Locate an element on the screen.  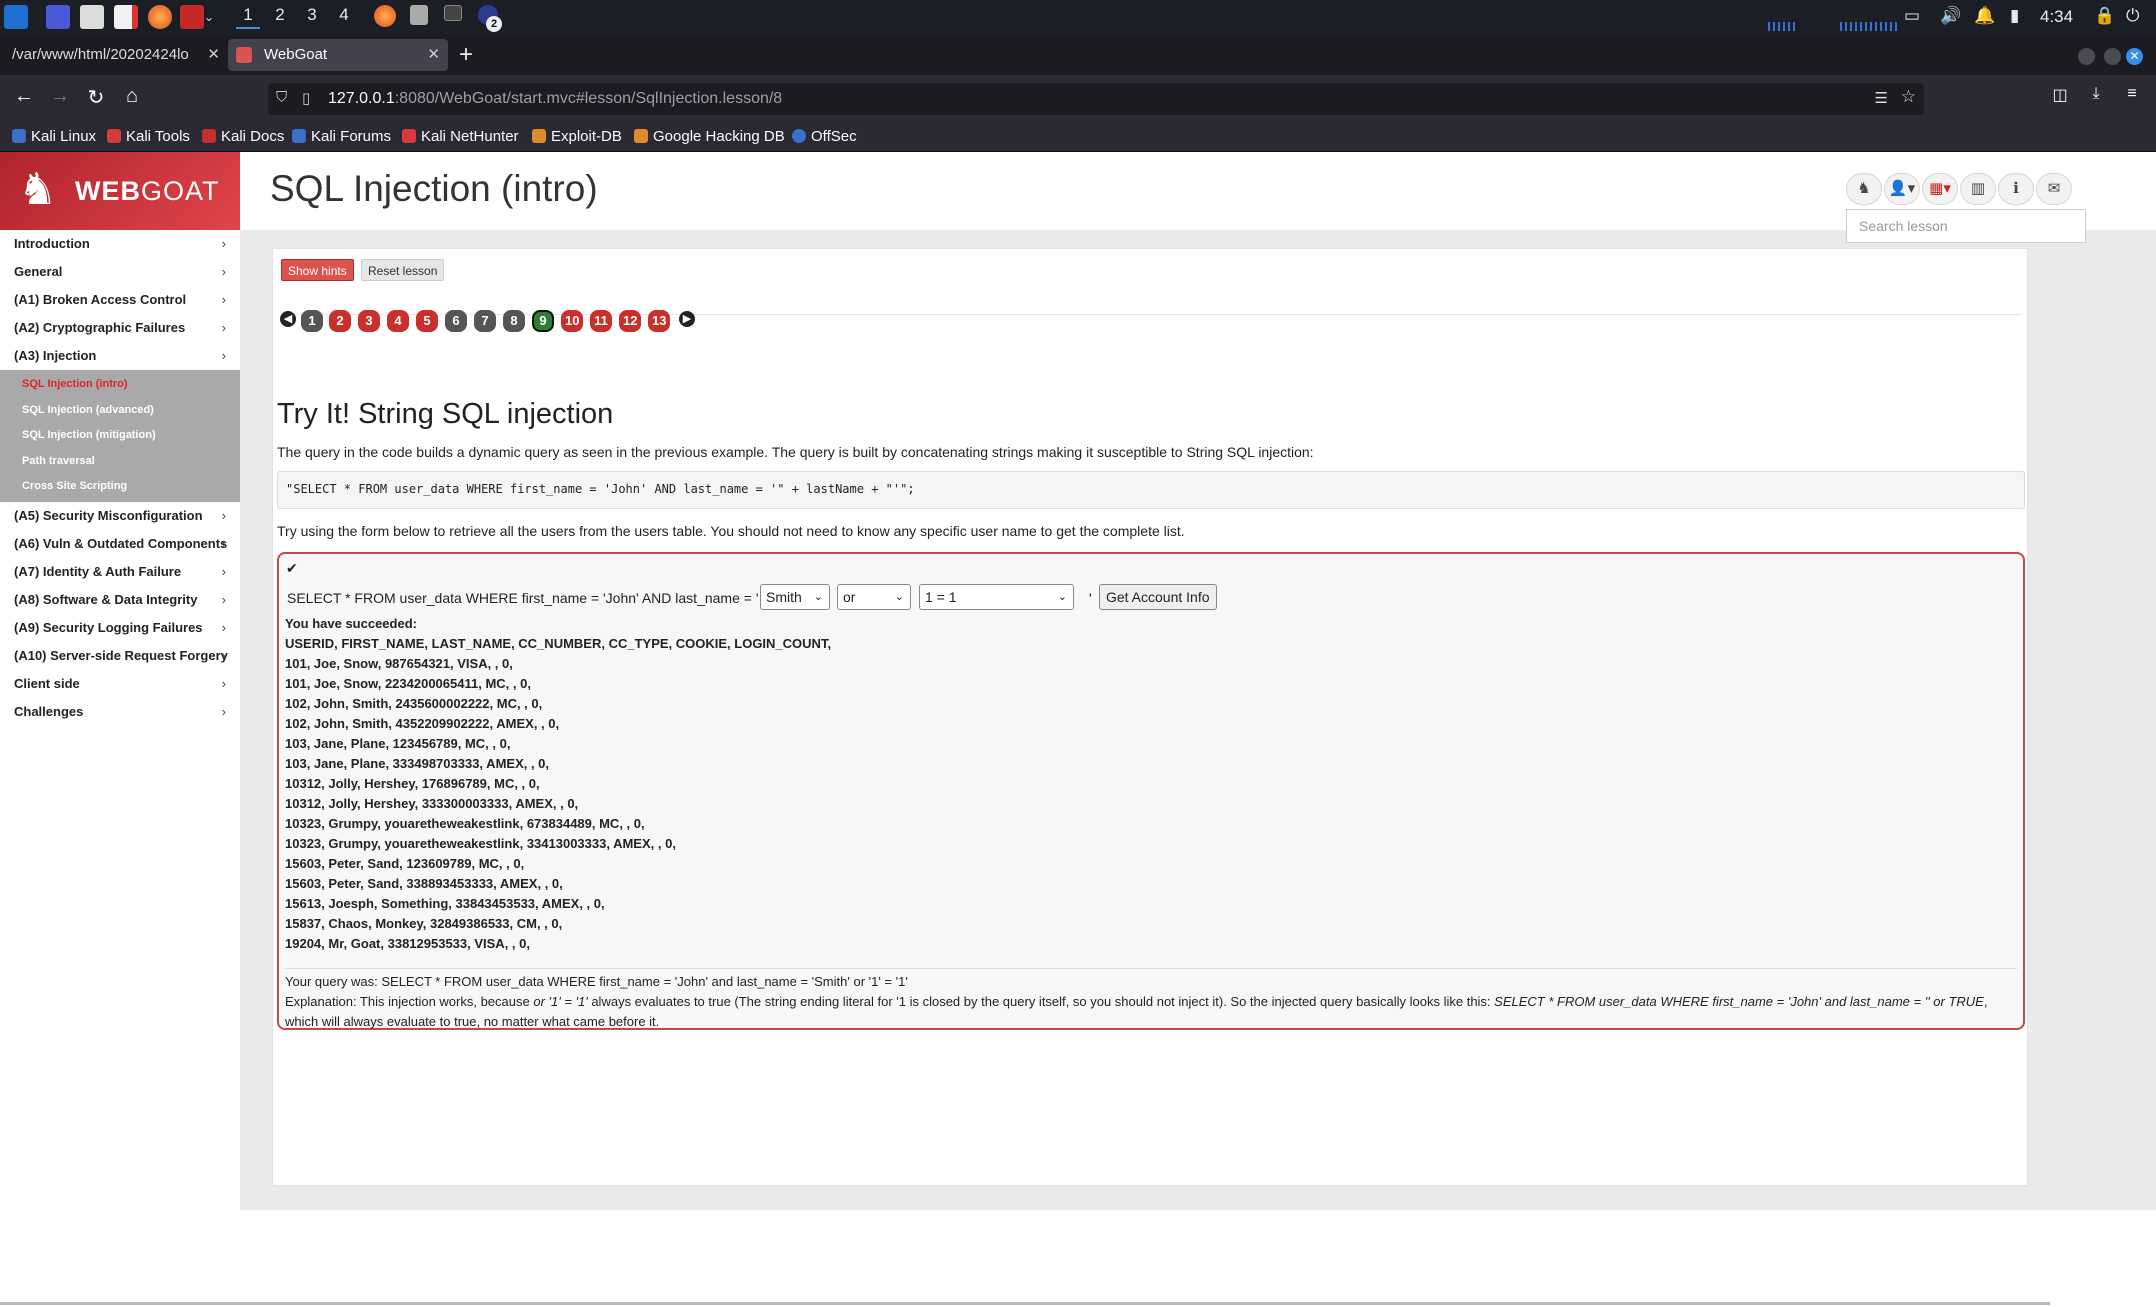
menu-category-client-side: Client side › is located at coordinates (120, 683).